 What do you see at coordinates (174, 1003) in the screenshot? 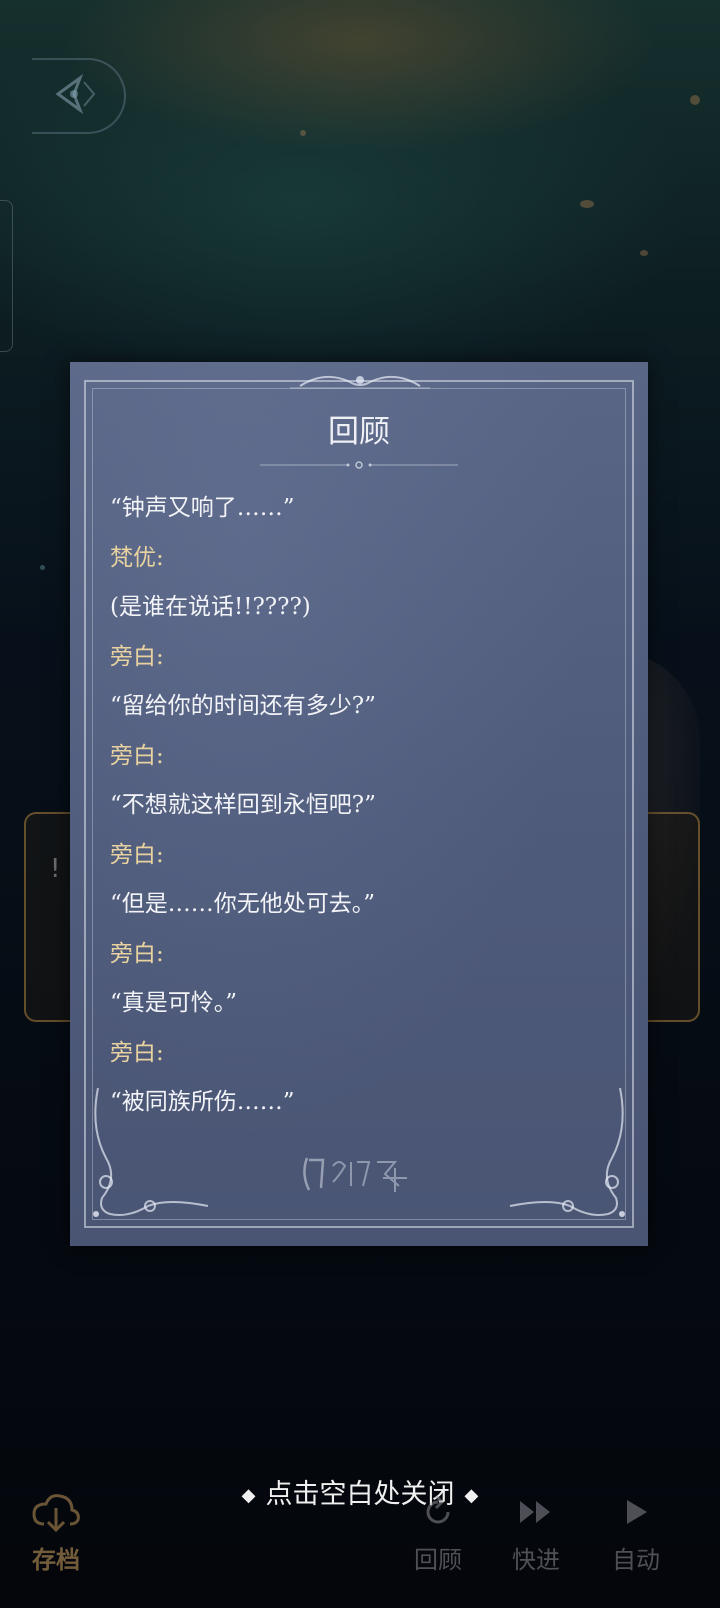
I see `review-dialogue-line: “真是可怜。”` at bounding box center [174, 1003].